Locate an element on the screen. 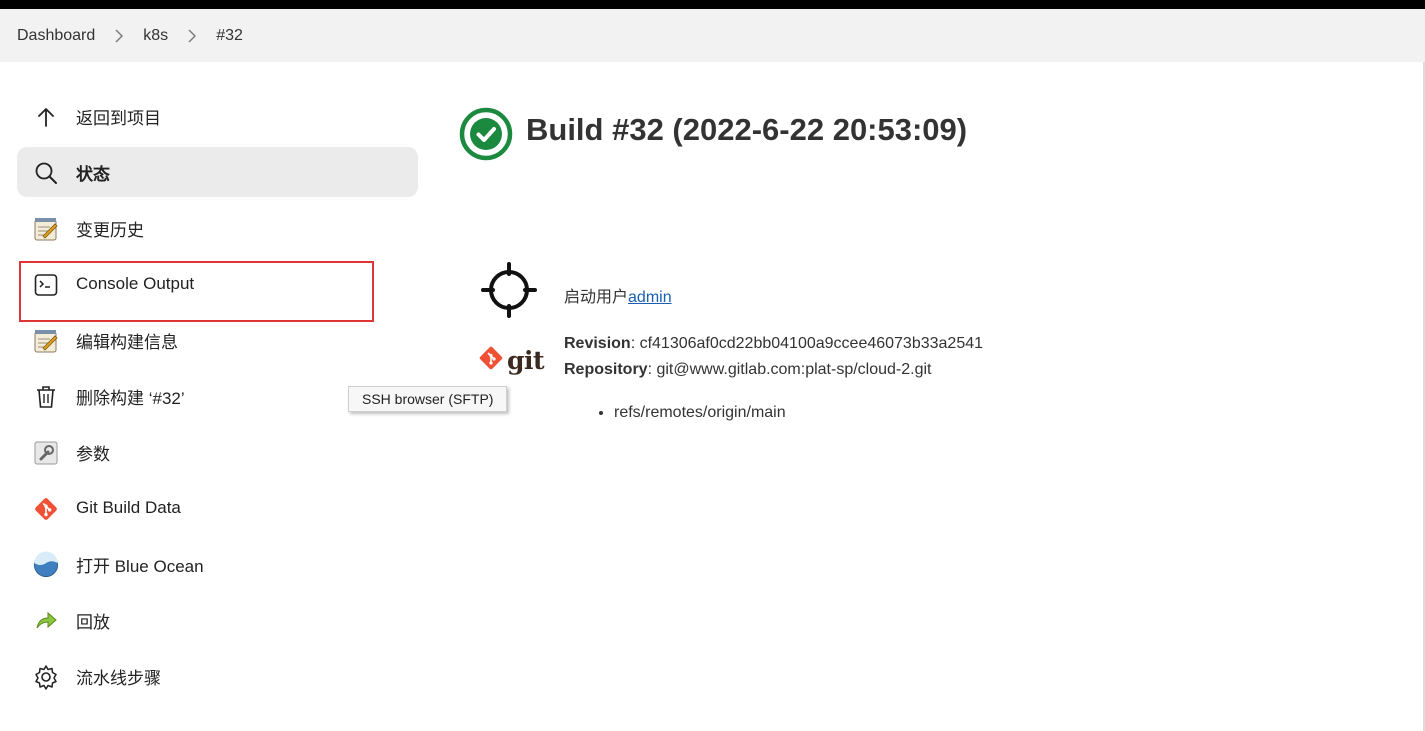 The height and width of the screenshot is (731, 1425). branch-list: refs/remotes/origin/main is located at coordinates (691, 413).